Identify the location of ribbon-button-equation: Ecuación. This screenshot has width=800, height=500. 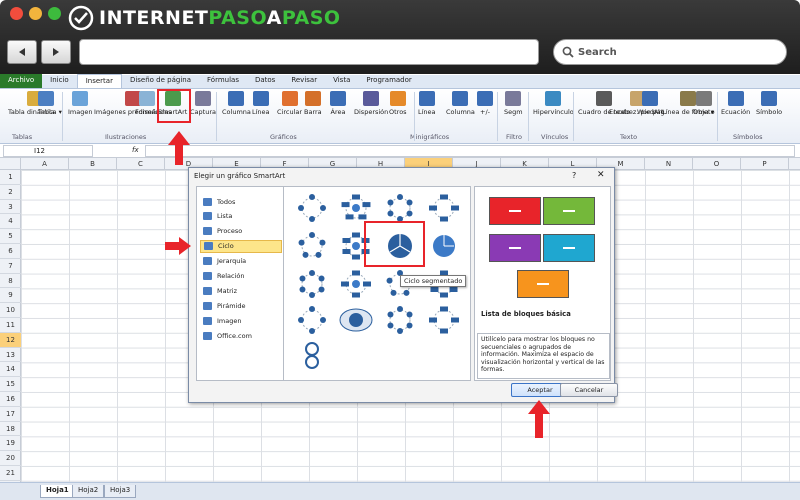
(735, 103).